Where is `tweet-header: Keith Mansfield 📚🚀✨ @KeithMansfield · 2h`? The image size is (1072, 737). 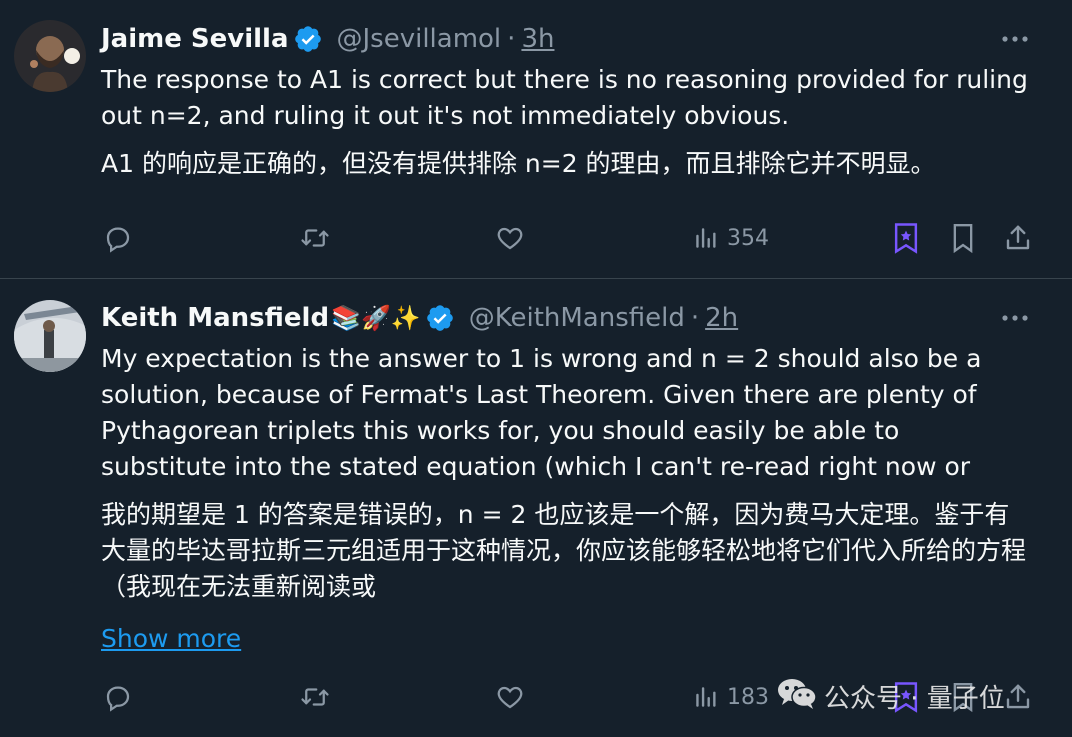 tweet-header: Keith Mansfield 📚🚀✨ @KeithMansfield · 2h is located at coordinates (419, 318).